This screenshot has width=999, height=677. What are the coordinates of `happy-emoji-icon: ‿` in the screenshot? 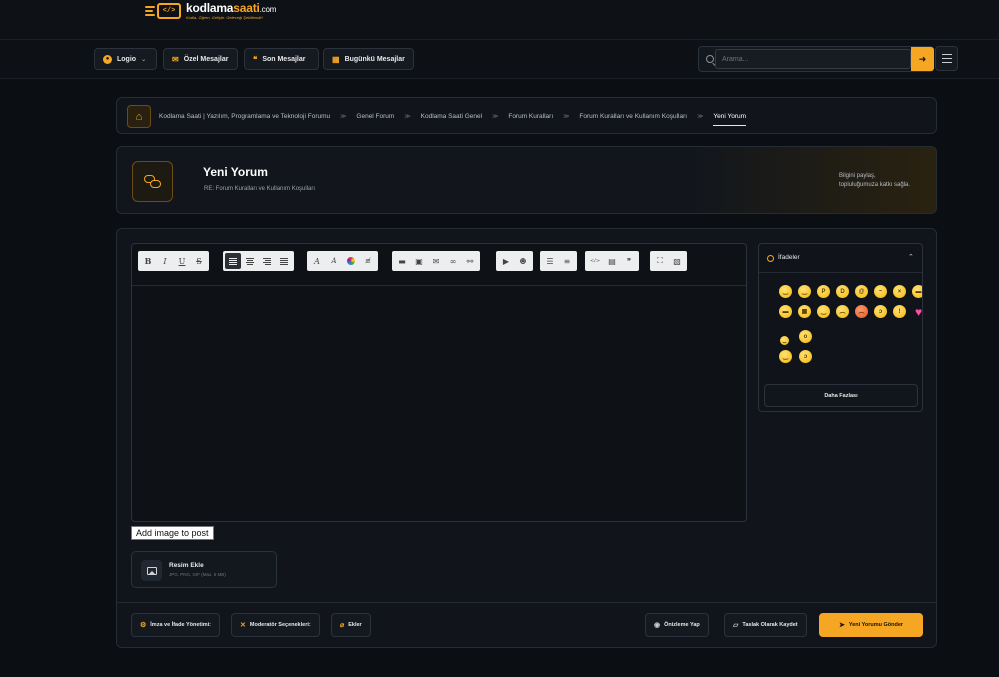 It's located at (823, 311).